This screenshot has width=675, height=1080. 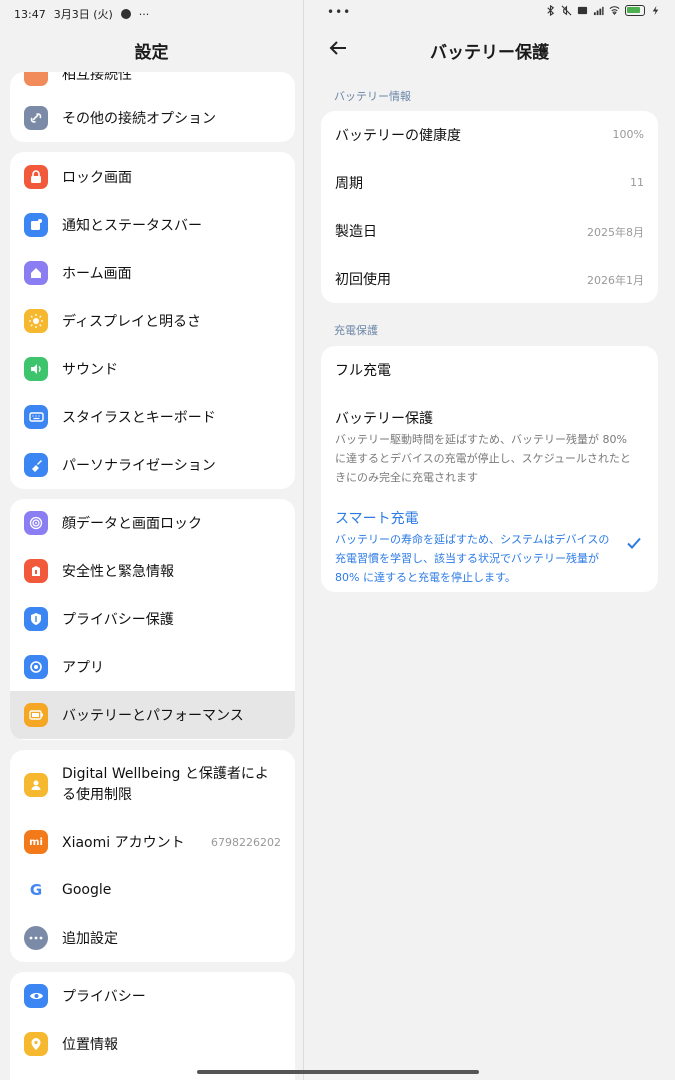 I want to click on more-icon, so click(x=36, y=938).